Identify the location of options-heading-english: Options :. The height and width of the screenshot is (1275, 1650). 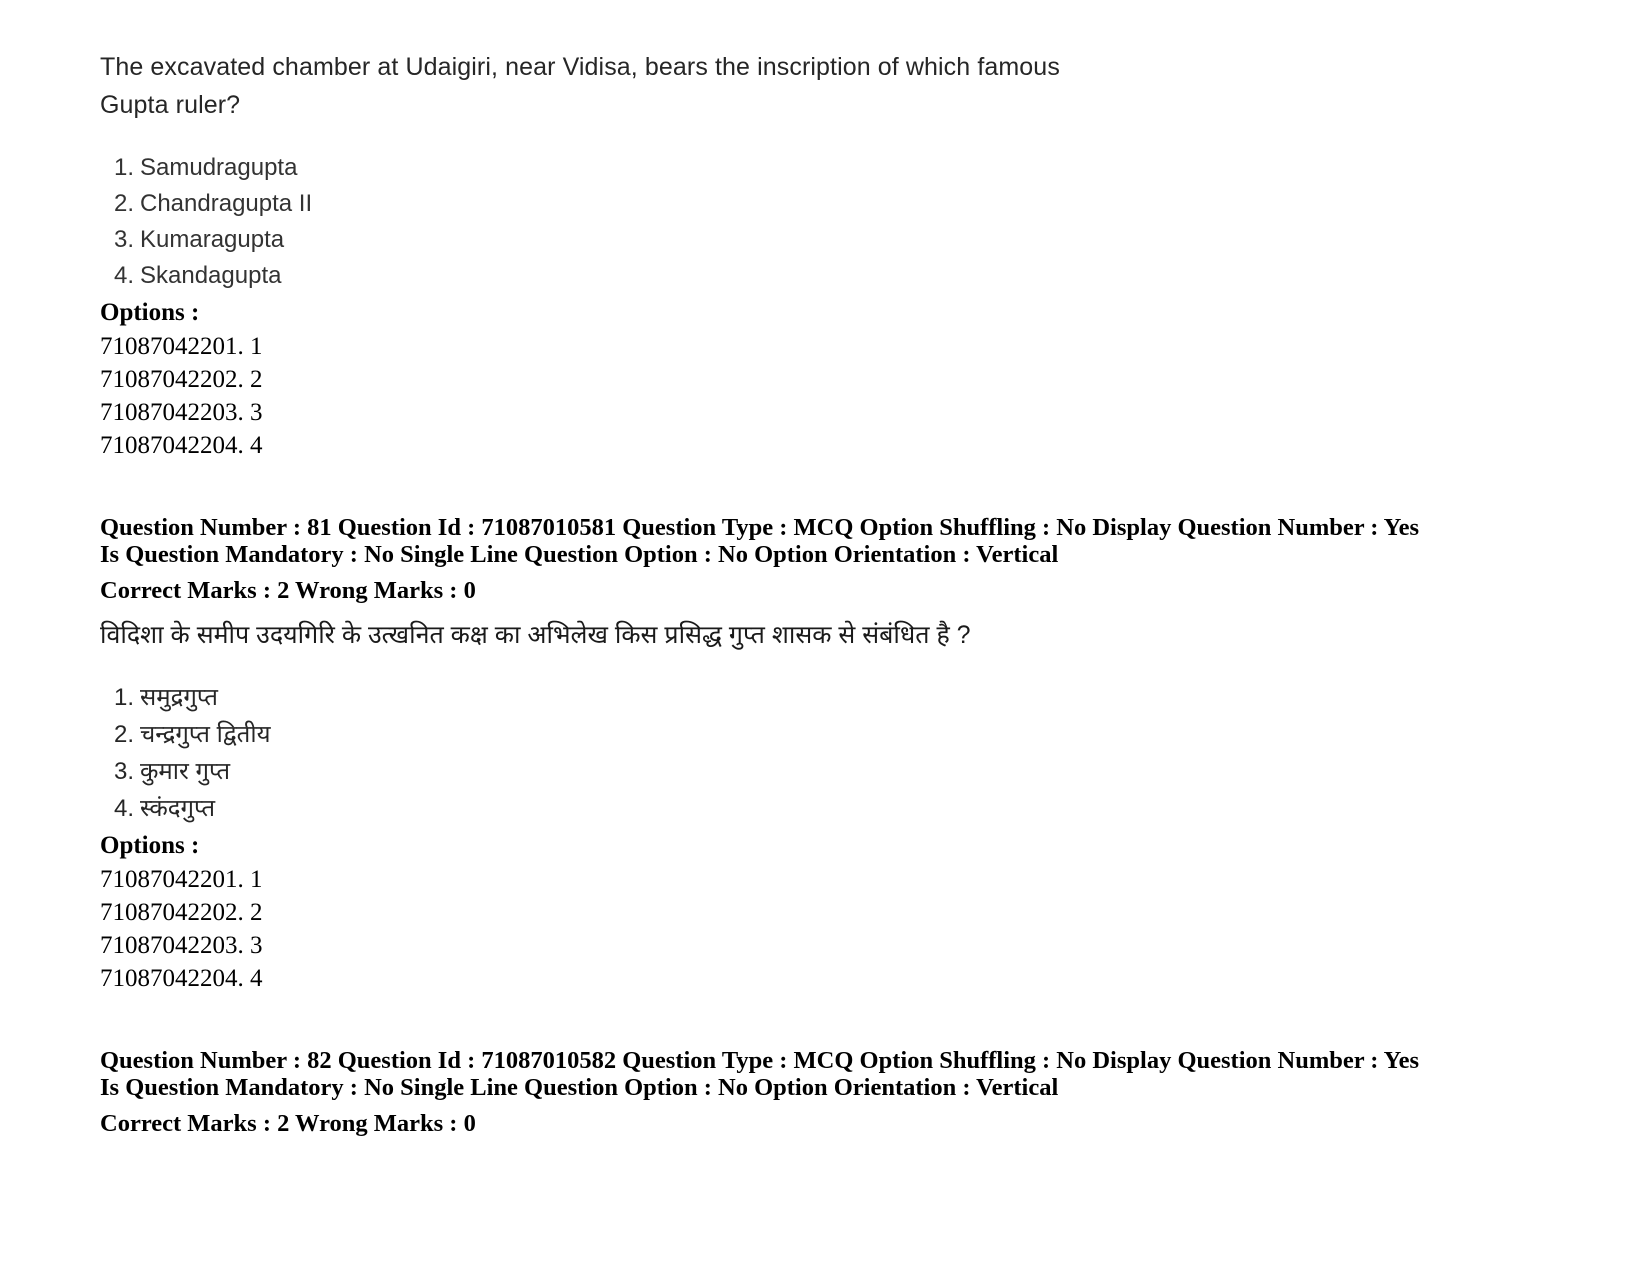
(150, 312).